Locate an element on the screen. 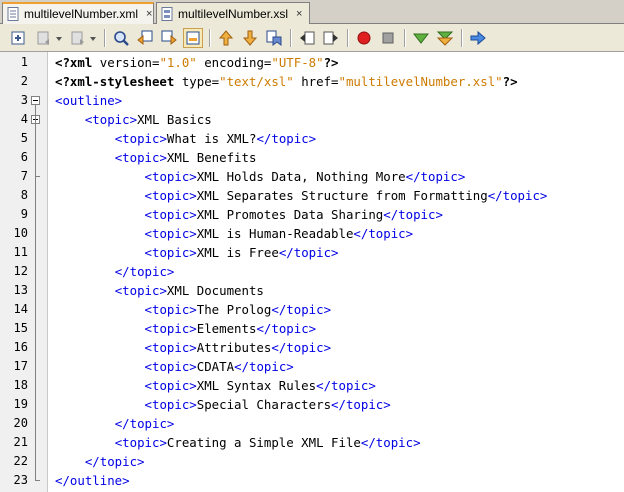  code-line: <topic>XML Promotes Data Sharing</topic> is located at coordinates (249, 214).